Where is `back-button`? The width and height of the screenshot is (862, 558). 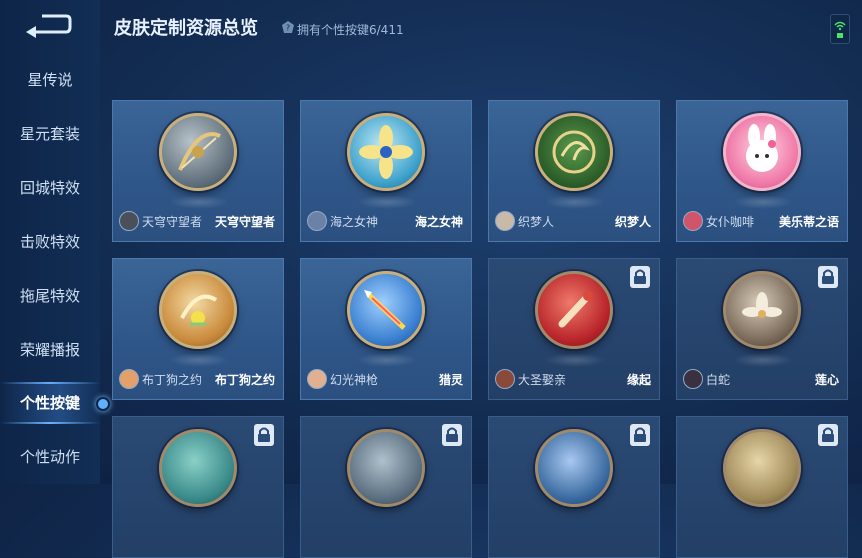
back-button is located at coordinates (48, 25).